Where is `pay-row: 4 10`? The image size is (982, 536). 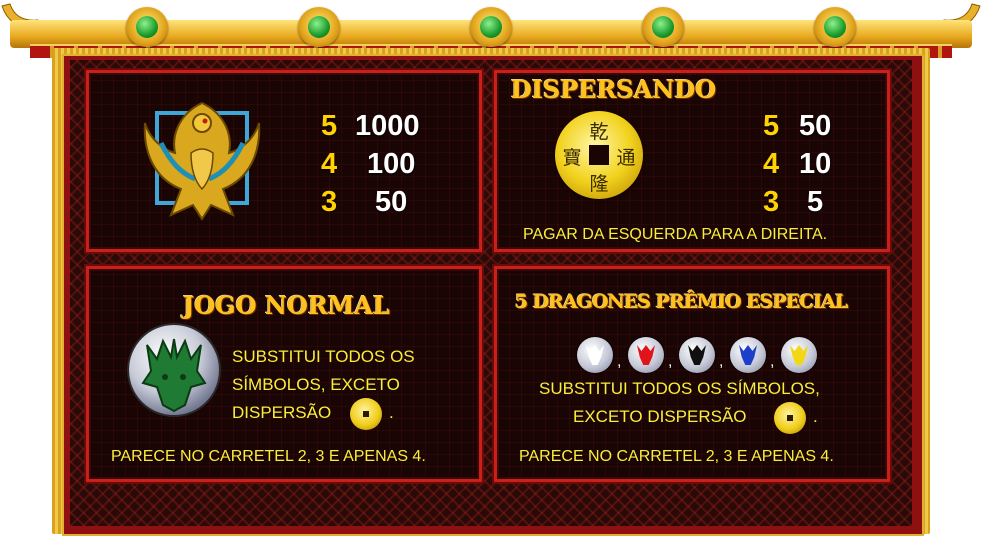 pay-row: 4 10 is located at coordinates (813, 164).